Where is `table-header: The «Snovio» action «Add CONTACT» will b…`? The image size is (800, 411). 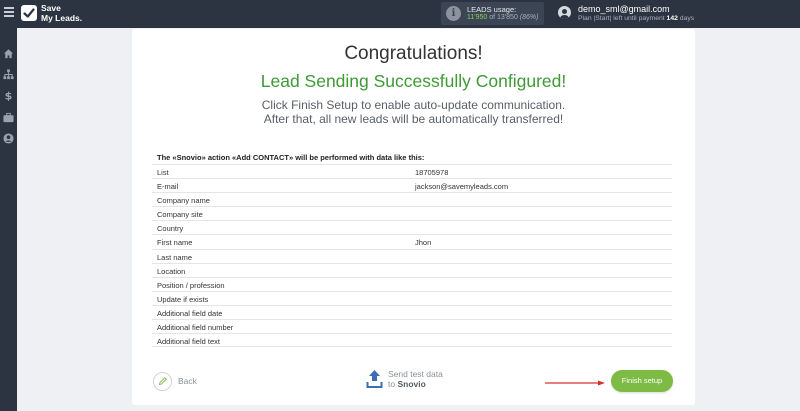
table-header: The «Snovio» action «Add CONTACT» will b… is located at coordinates (291, 157).